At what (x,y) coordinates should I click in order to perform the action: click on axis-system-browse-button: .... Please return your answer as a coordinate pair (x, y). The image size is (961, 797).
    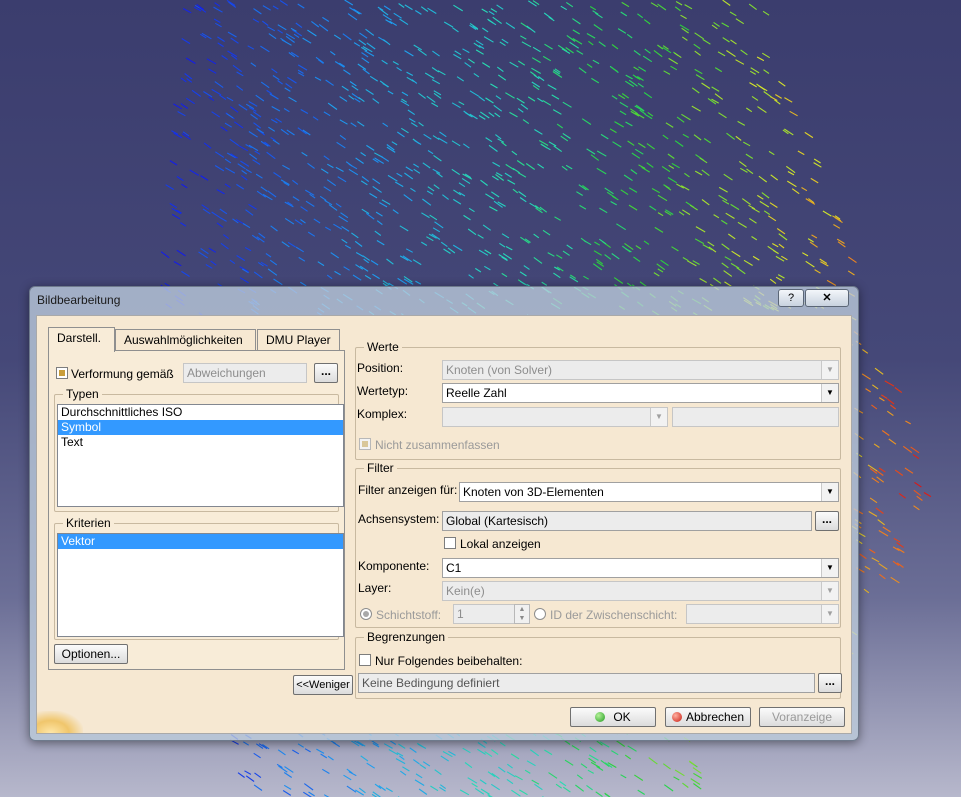
    Looking at the image, I should click on (827, 521).